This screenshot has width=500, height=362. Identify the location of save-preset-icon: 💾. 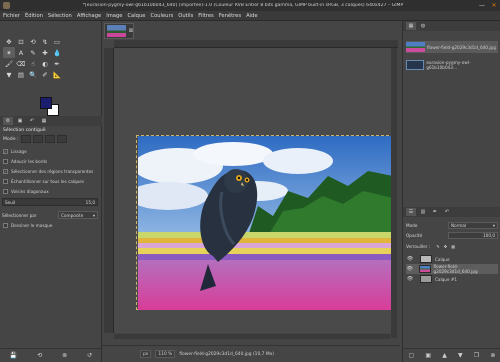
(13, 355).